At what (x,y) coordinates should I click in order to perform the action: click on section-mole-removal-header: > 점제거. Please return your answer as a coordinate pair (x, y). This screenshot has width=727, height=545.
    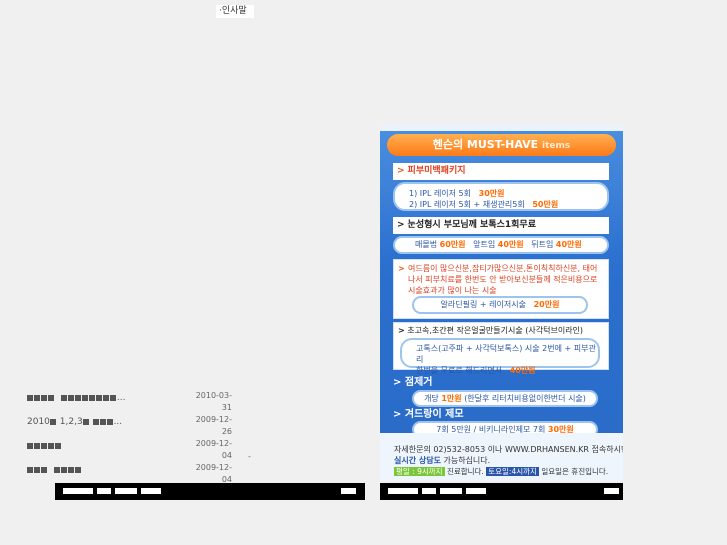
    Looking at the image, I should click on (413, 382).